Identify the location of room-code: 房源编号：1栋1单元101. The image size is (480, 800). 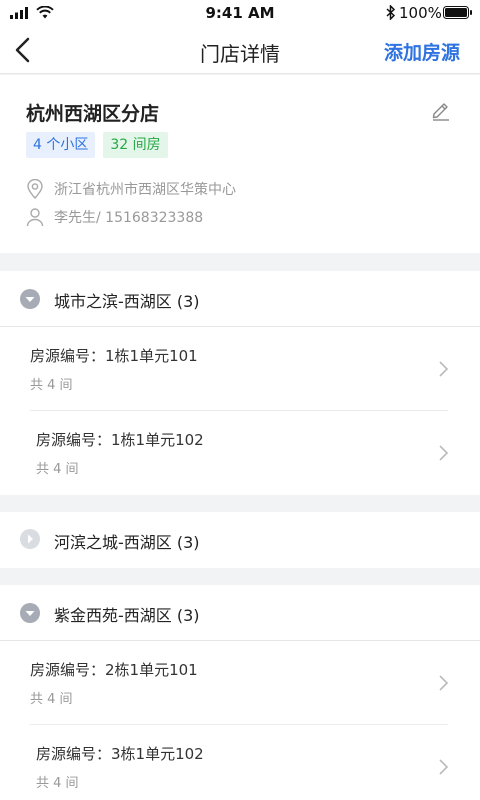
(114, 356).